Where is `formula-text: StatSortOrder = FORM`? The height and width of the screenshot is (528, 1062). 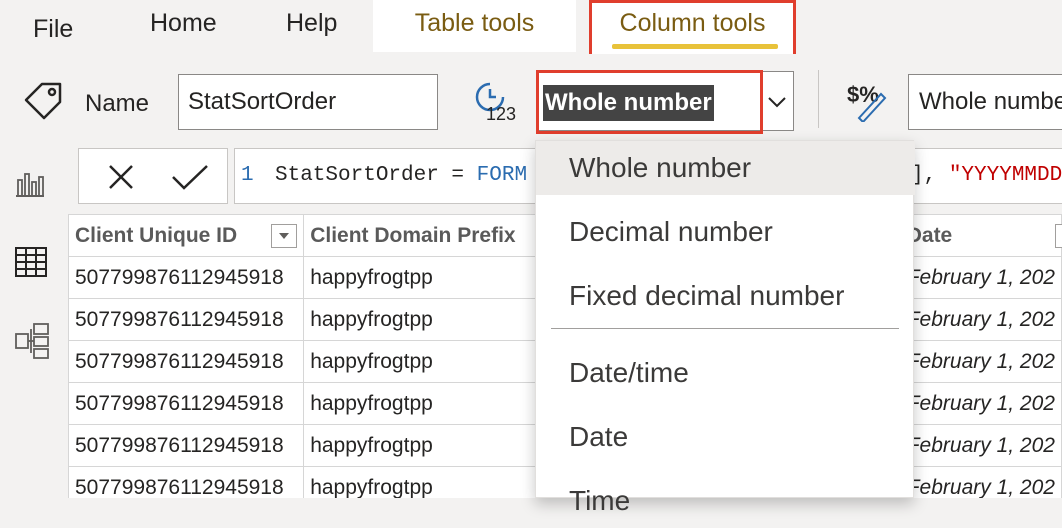 formula-text: StatSortOrder = FORM is located at coordinates (401, 176).